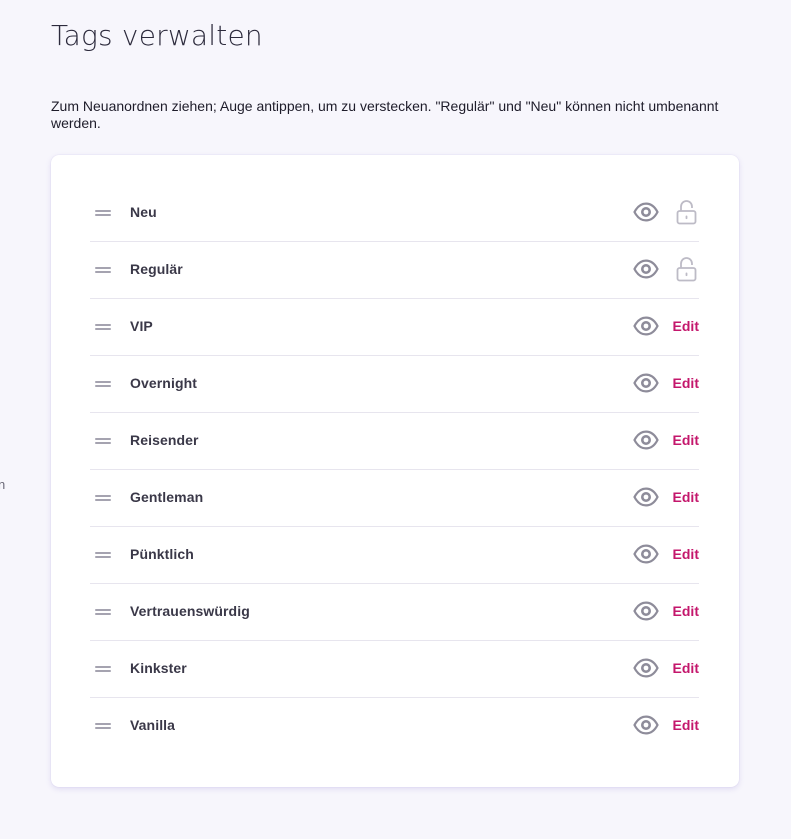  Describe the element at coordinates (153, 725) in the screenshot. I see `tag-name: Vanilla` at that location.